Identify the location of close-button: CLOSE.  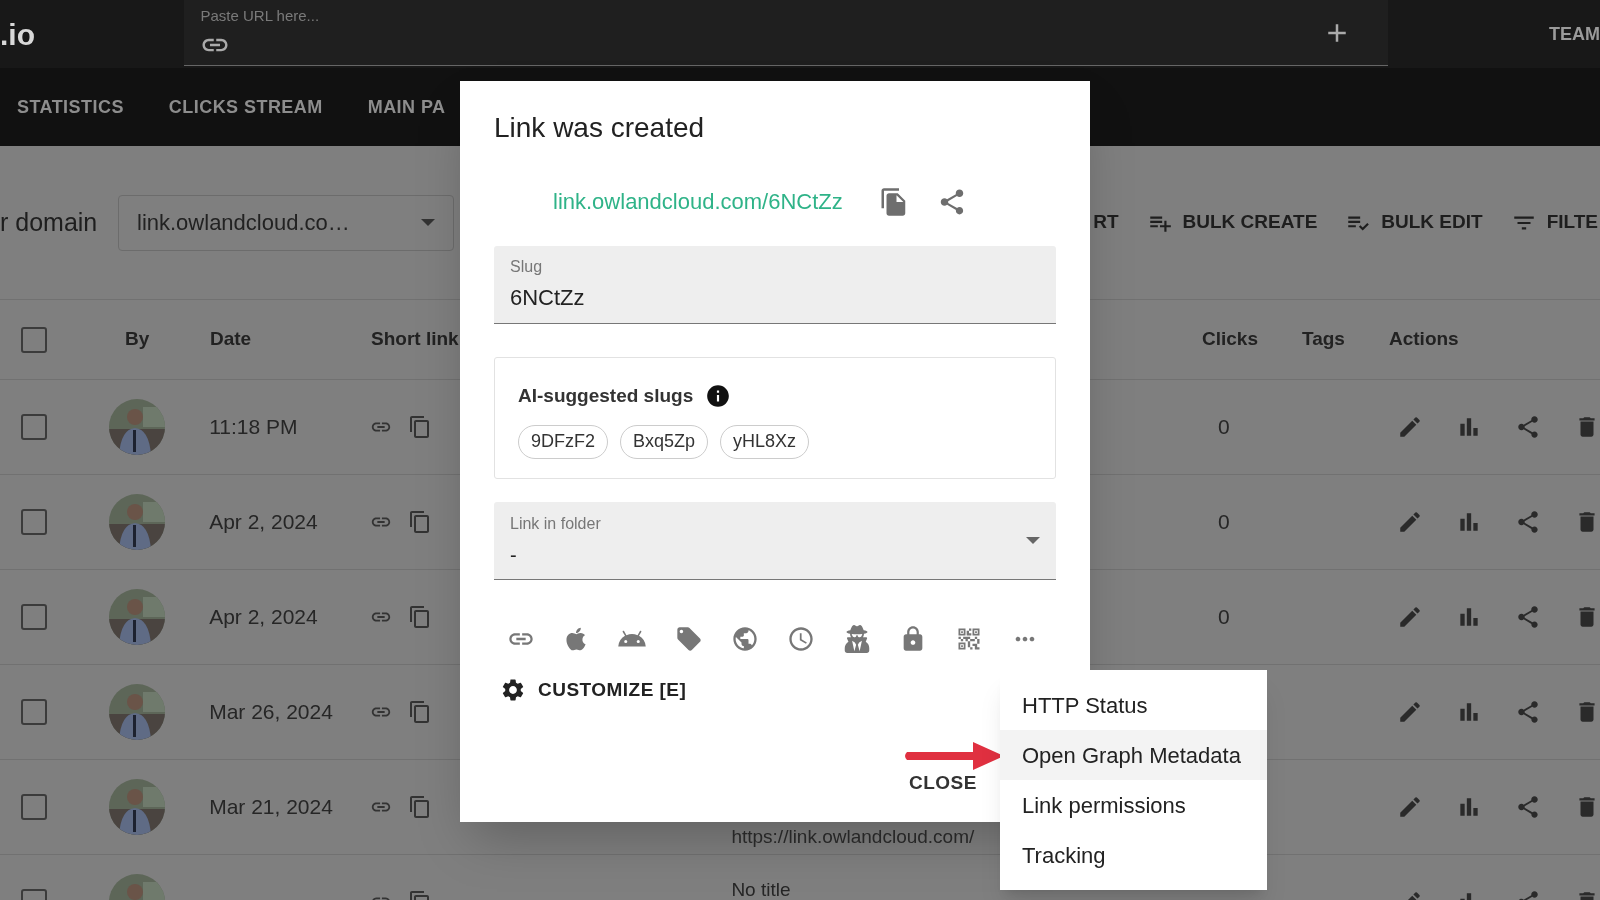
(943, 782).